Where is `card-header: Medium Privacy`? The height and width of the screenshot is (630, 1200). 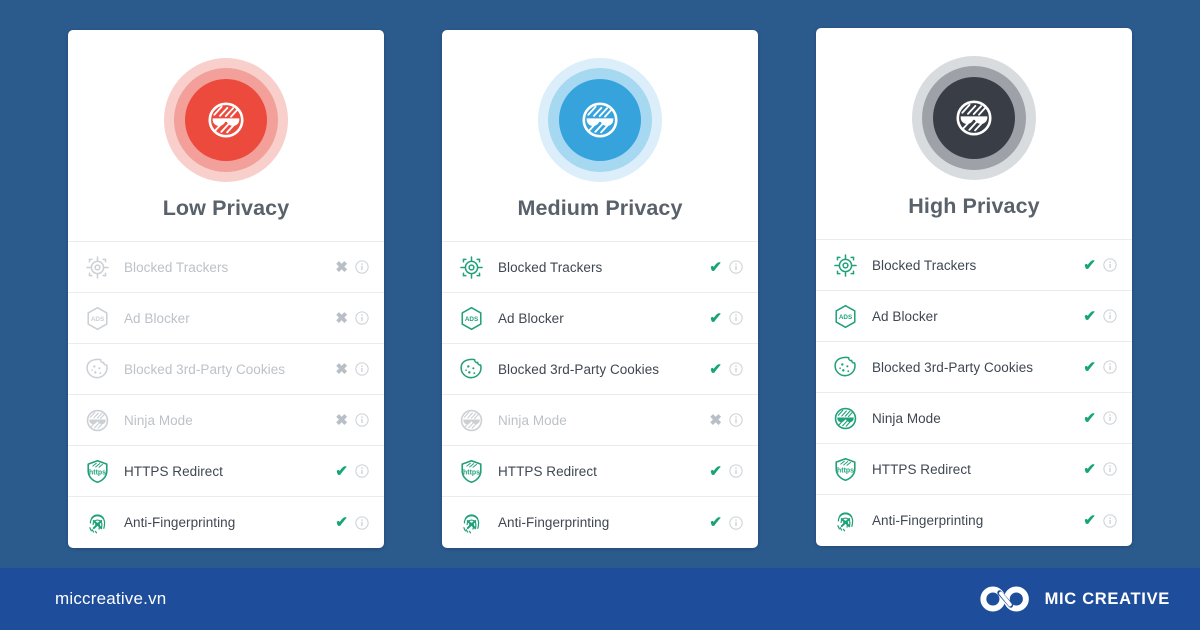 card-header: Medium Privacy is located at coordinates (600, 135).